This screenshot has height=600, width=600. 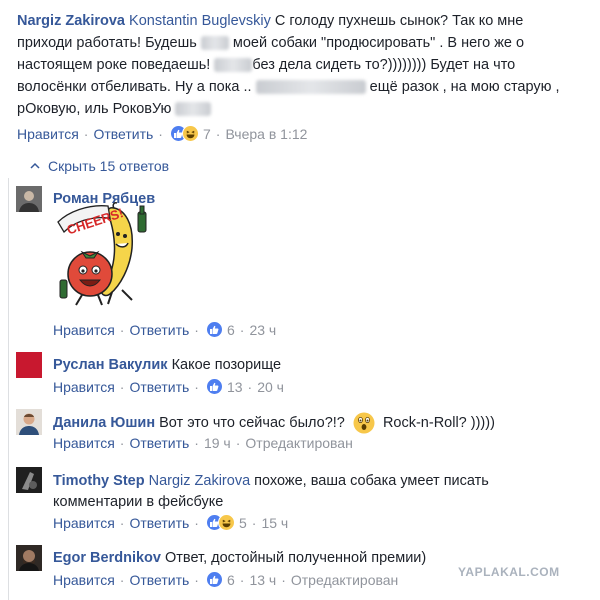 I want to click on reply-body: похоже, ваша собака умеет писать, so click(x=371, y=481).